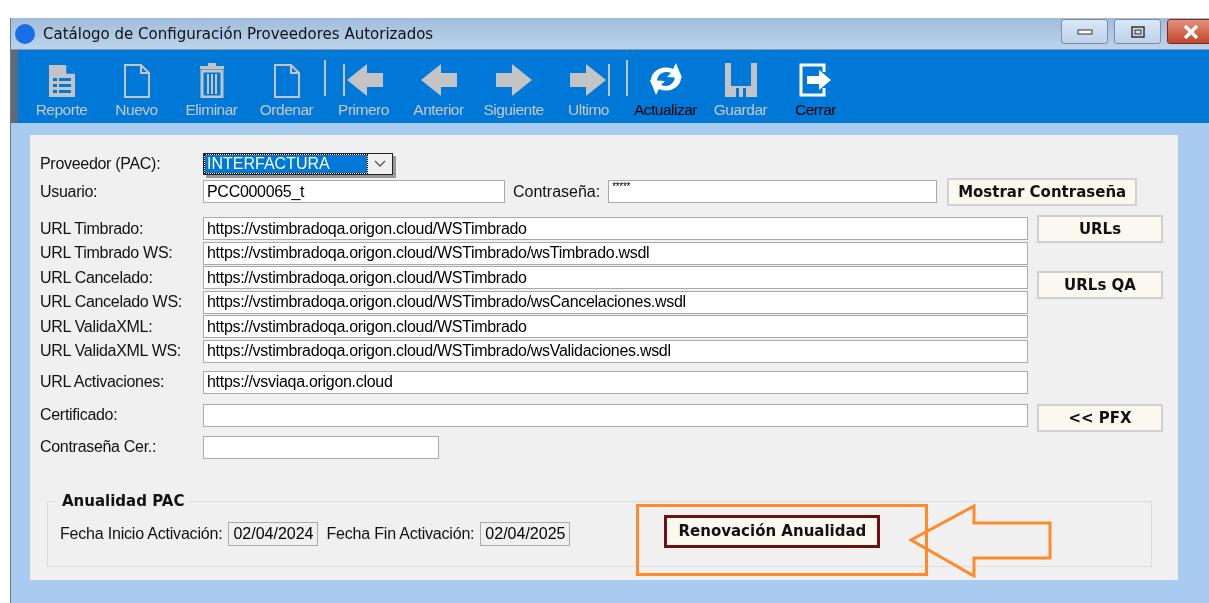 The height and width of the screenshot is (603, 1209). I want to click on field-label: Fecha Fin Activación:, so click(400, 534).